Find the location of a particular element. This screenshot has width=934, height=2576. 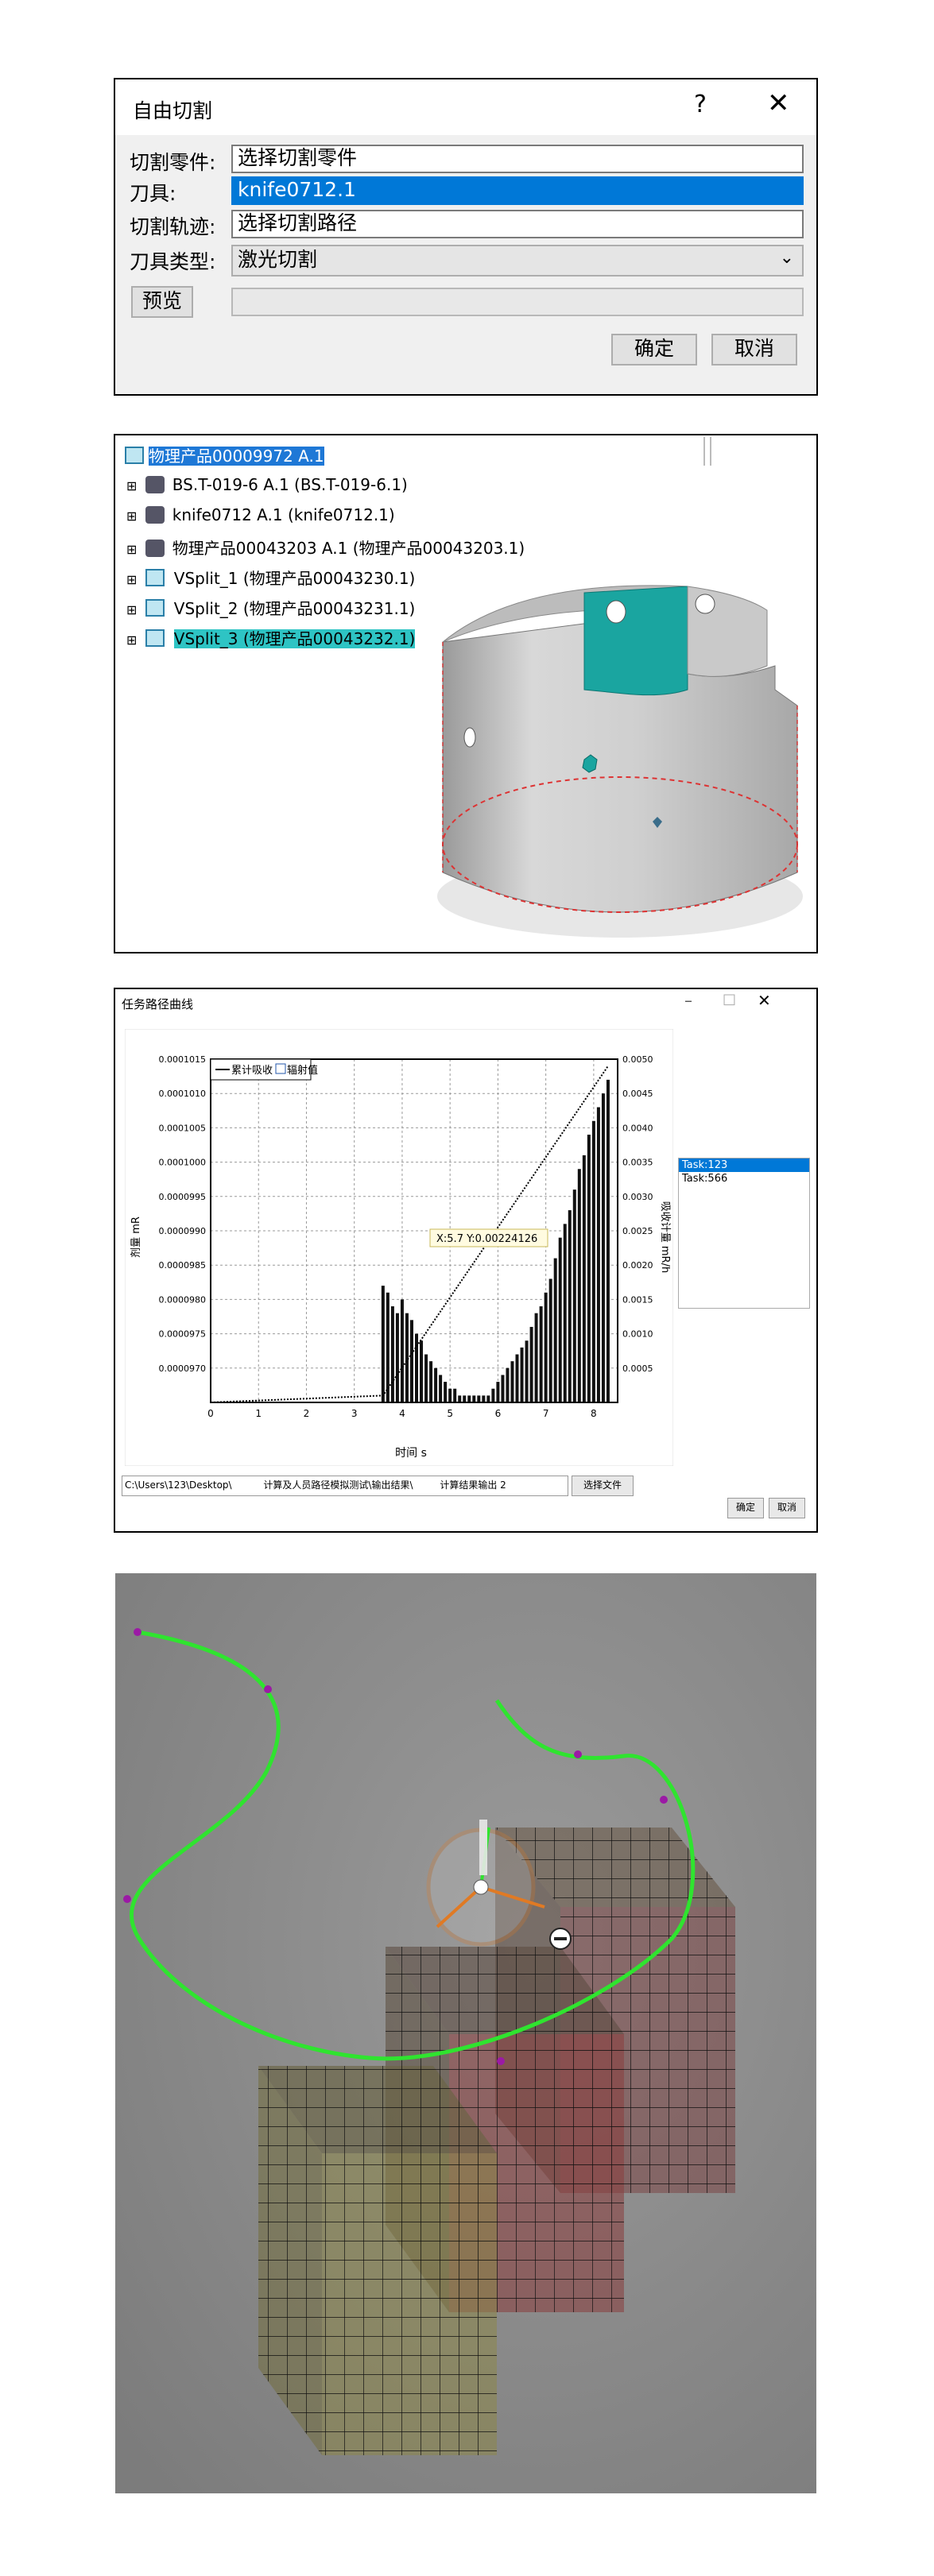

tool-label: 刀具: is located at coordinates (153, 193).